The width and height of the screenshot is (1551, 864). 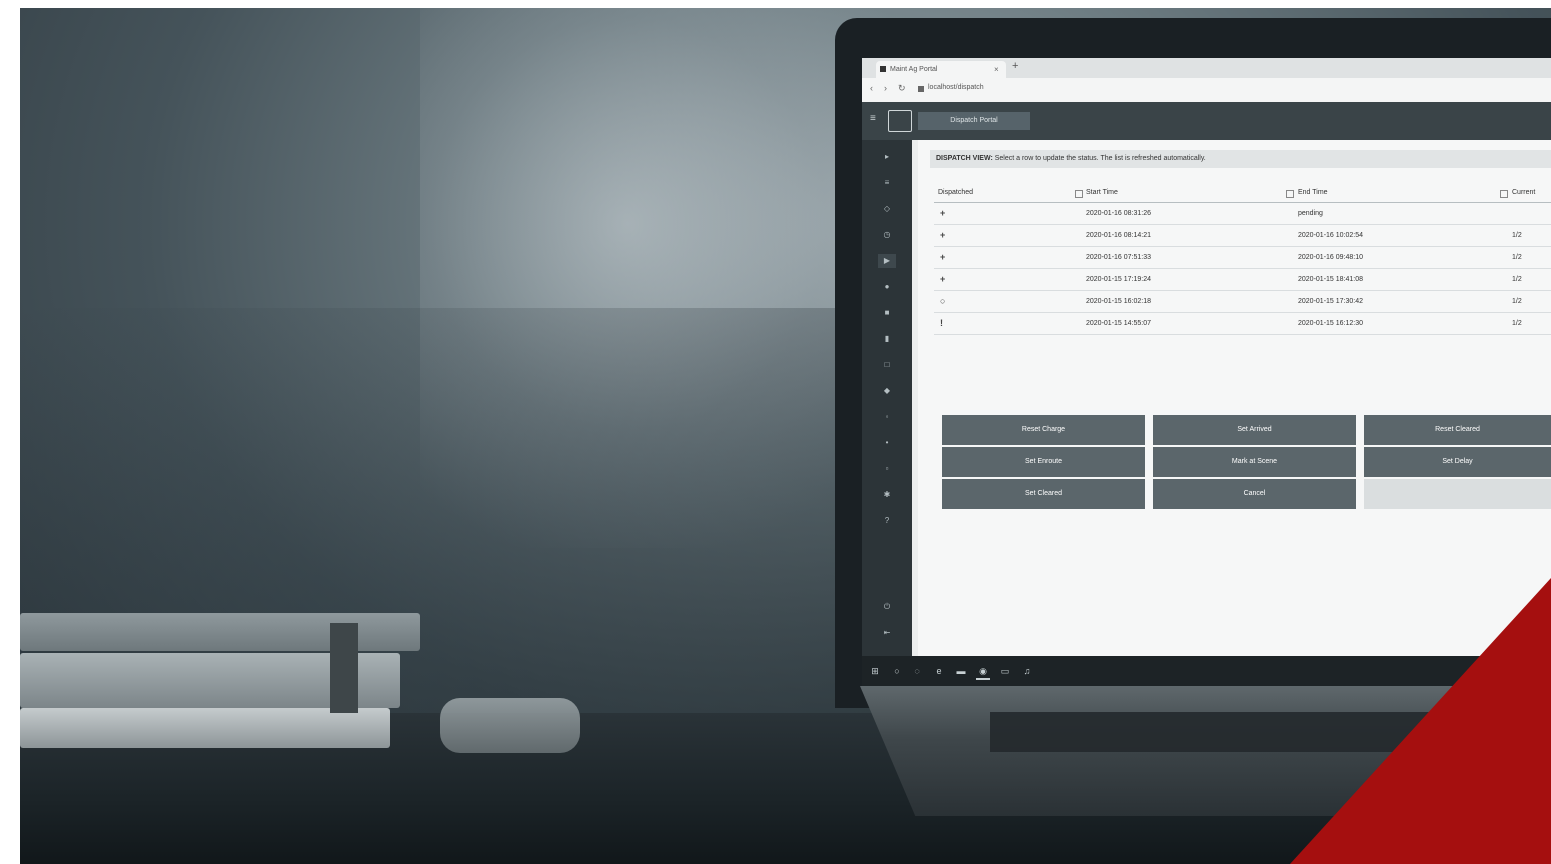 What do you see at coordinates (941, 323) in the screenshot?
I see `row-status-icon: !` at bounding box center [941, 323].